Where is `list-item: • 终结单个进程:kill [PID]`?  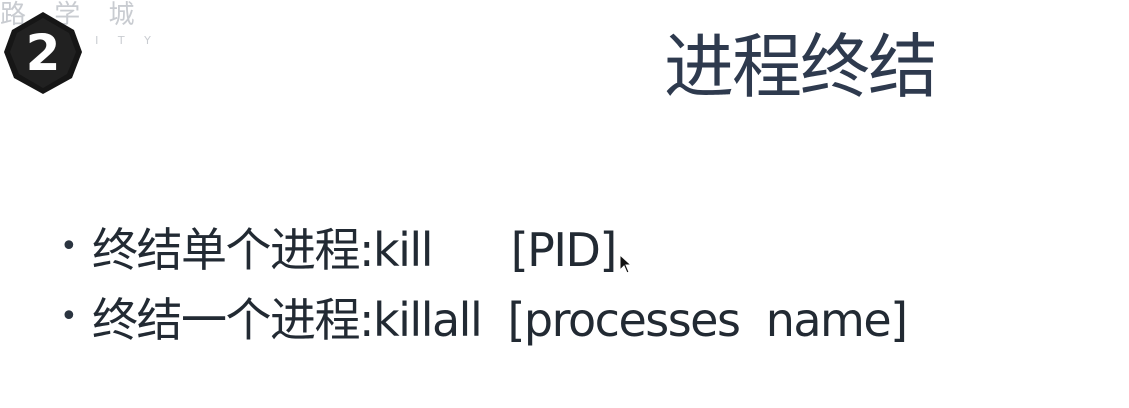 list-item: • 终结单个进程:kill [PID] is located at coordinates (483, 247).